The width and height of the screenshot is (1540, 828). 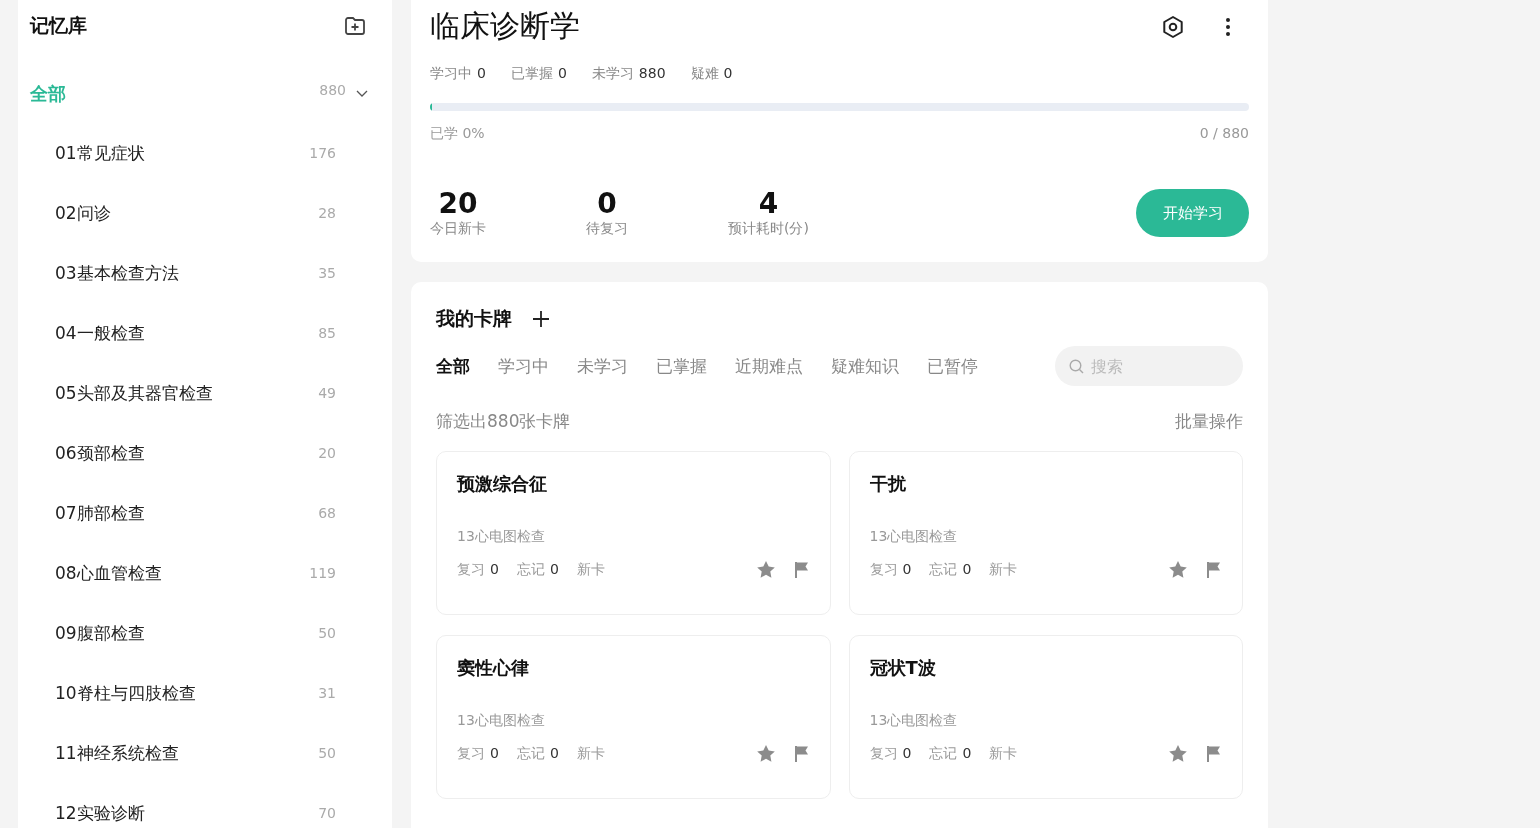 What do you see at coordinates (355, 26) in the screenshot?
I see `add-folder-icon` at bounding box center [355, 26].